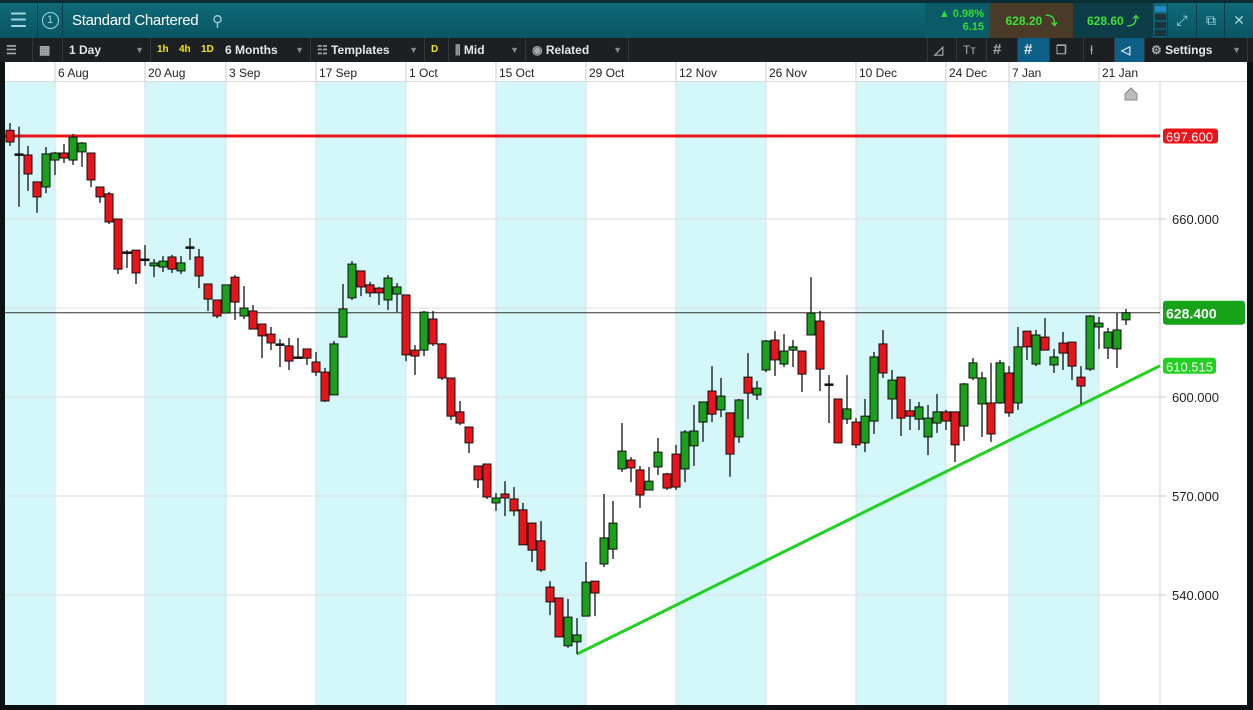  Describe the element at coordinates (1067, 50) in the screenshot. I see `layers-icon: ❐` at that location.